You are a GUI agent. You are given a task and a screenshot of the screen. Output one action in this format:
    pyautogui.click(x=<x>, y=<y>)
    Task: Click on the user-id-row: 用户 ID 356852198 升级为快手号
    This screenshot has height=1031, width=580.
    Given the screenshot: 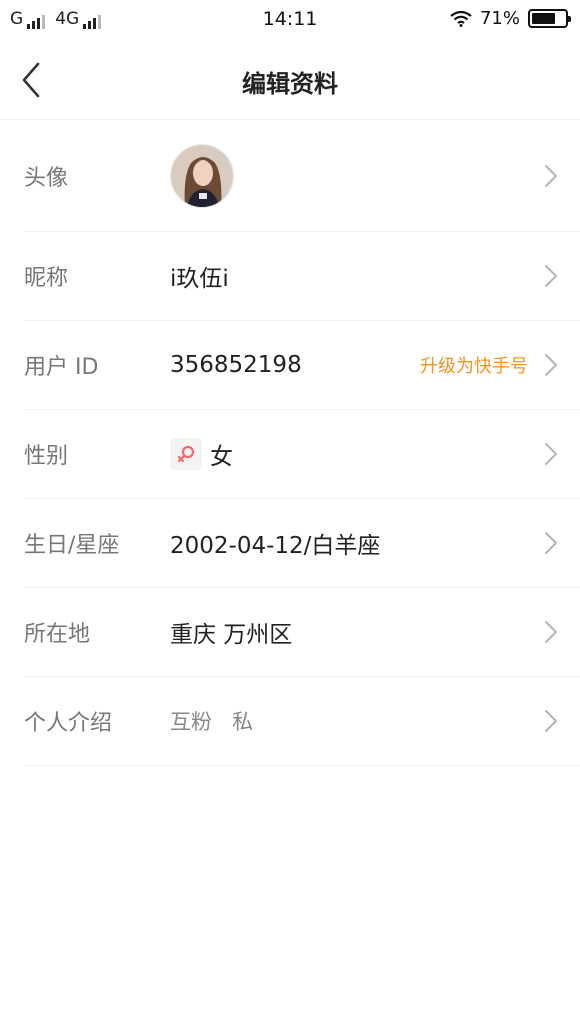 What is the action you would take?
    pyautogui.click(x=302, y=365)
    